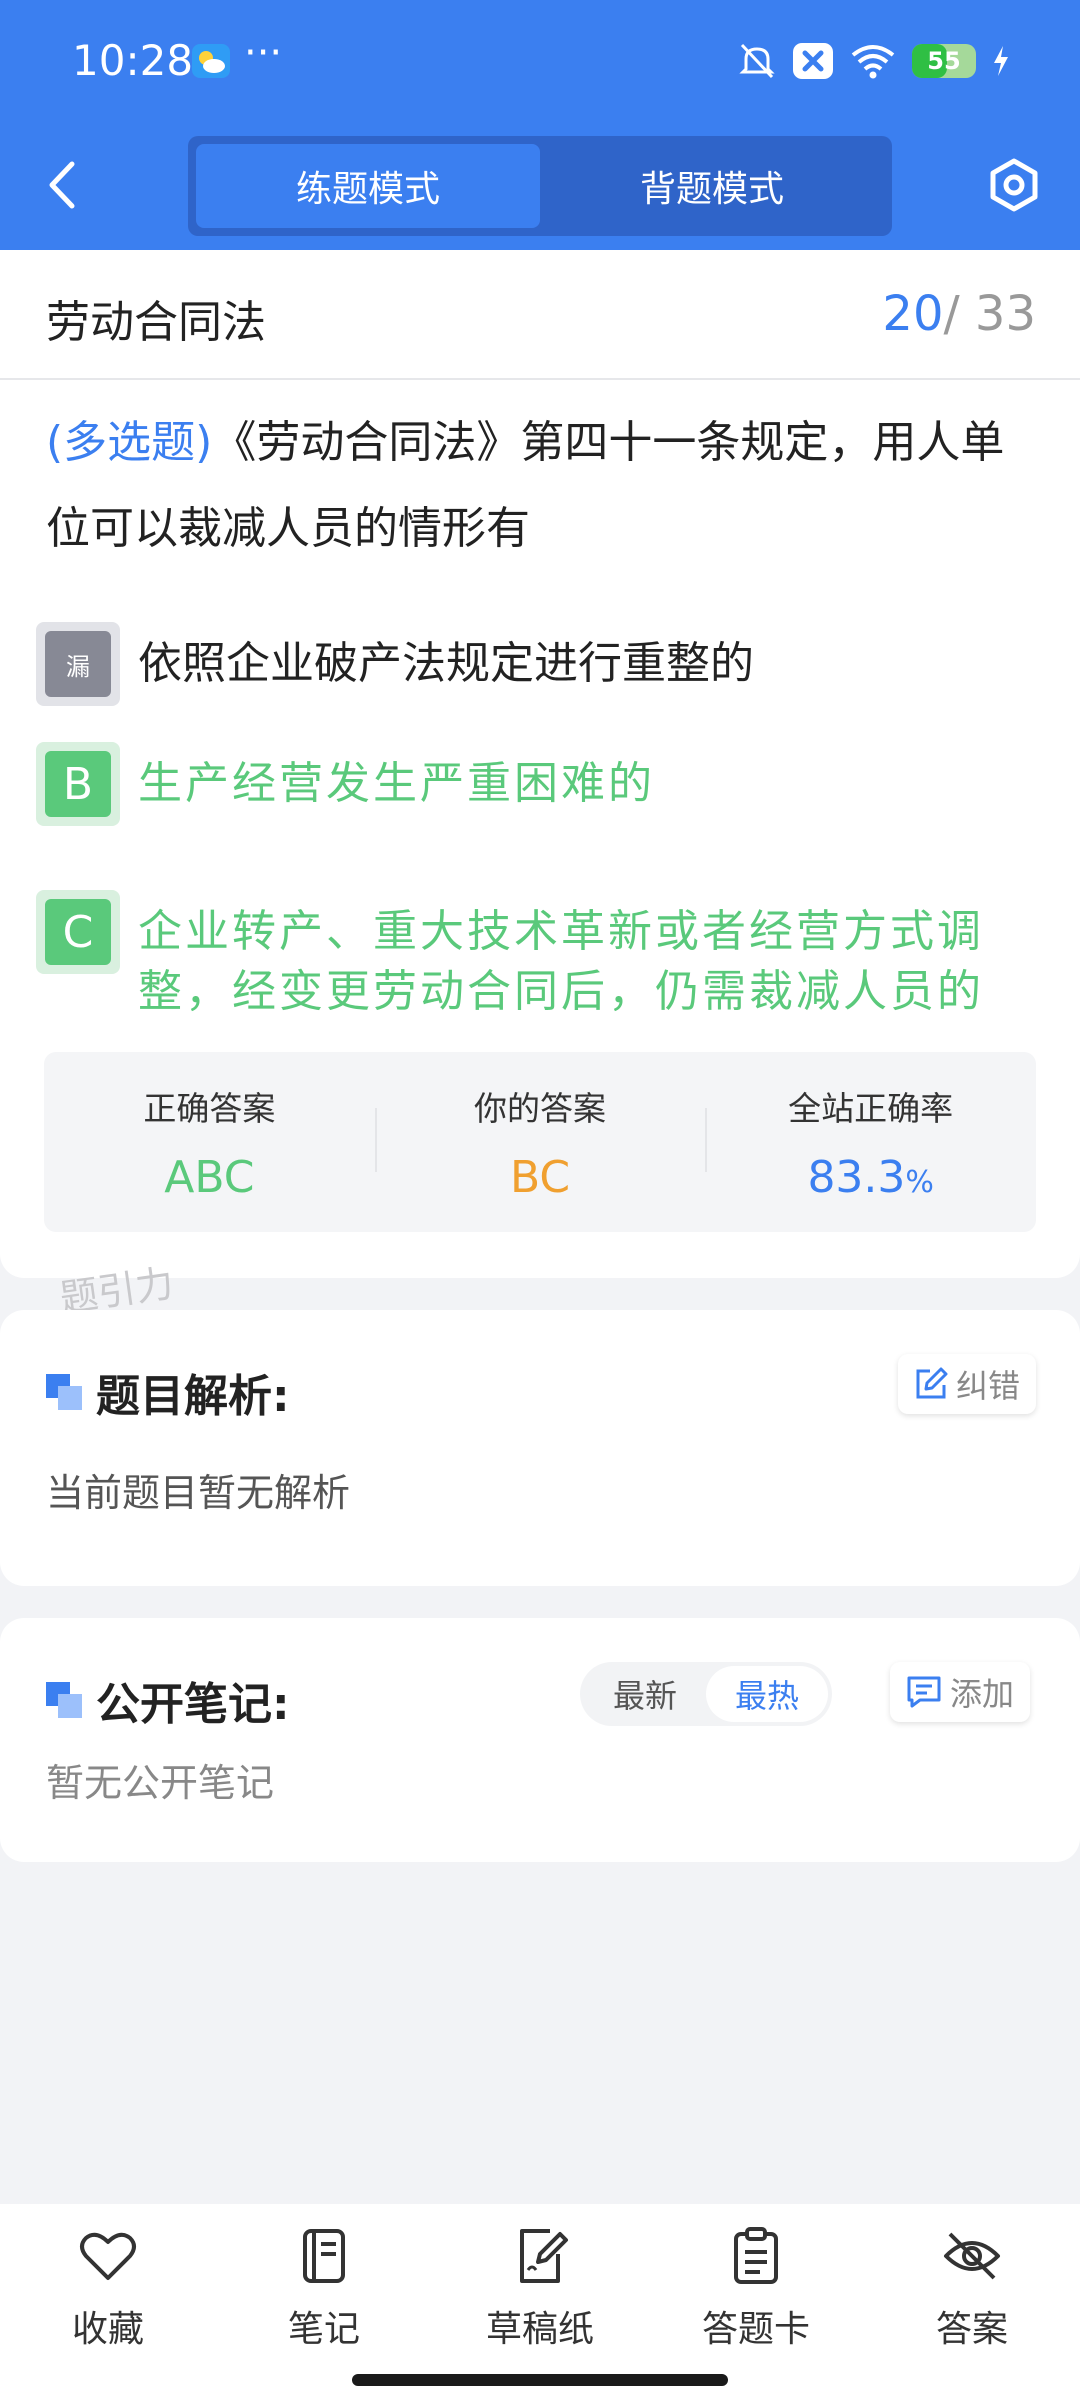 Image resolution: width=1080 pixels, height=2400 pixels. I want to click on status-time: 10:28, so click(133, 60).